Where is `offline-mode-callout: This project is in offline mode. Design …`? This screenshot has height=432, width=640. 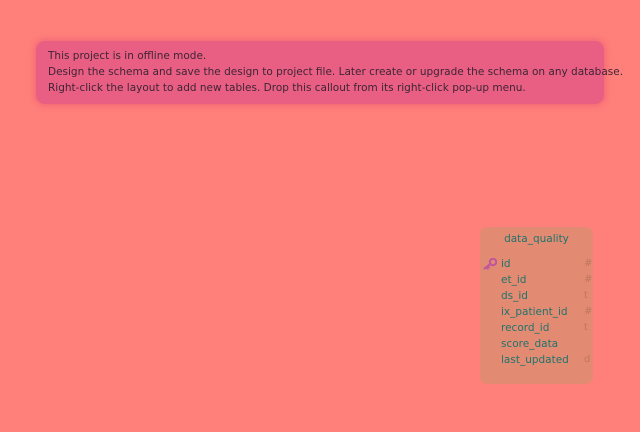
offline-mode-callout: This project is in offline mode. Design … is located at coordinates (330, 72).